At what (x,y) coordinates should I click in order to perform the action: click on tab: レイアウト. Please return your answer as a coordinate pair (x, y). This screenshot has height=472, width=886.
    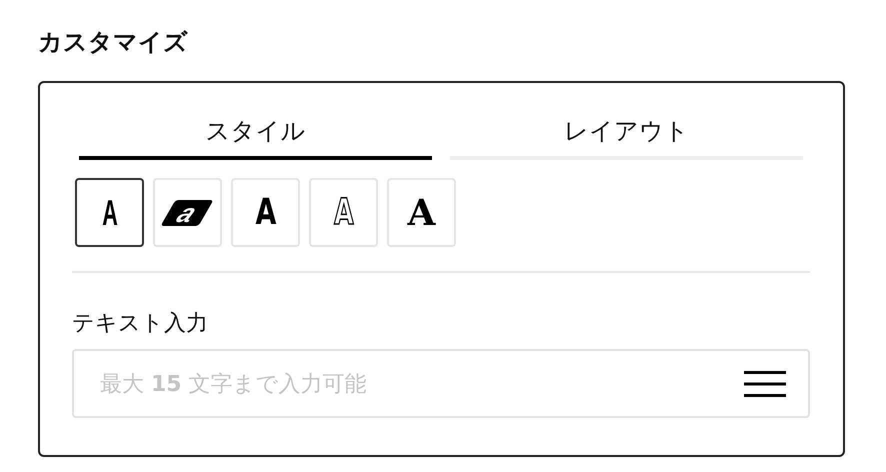
    Looking at the image, I should click on (626, 132).